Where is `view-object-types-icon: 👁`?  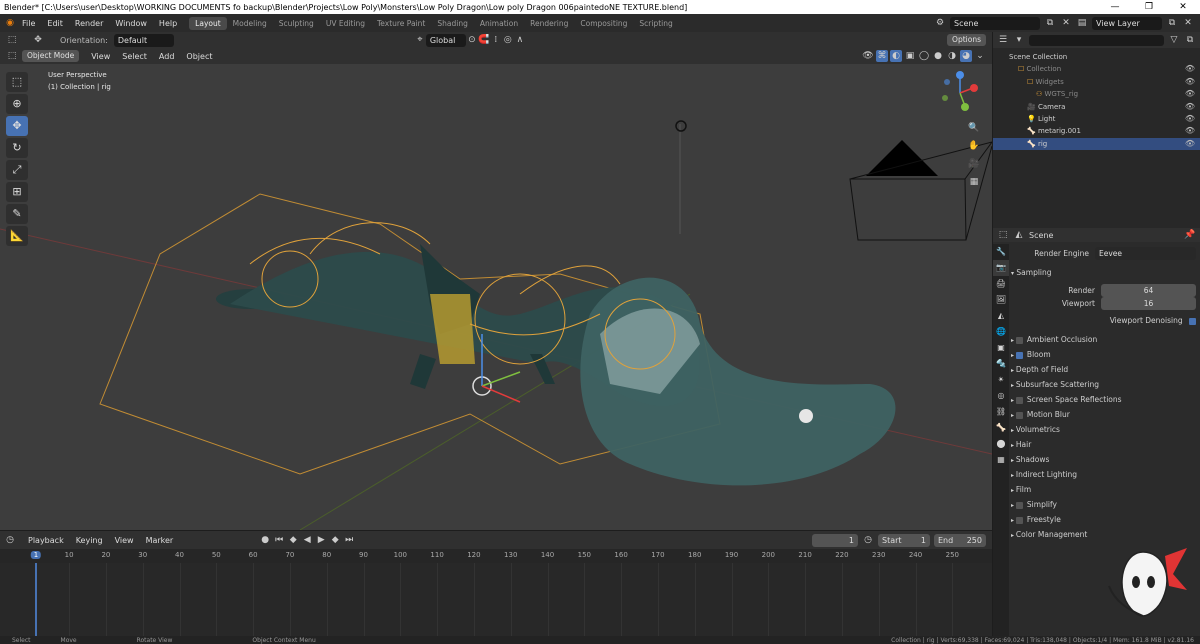
view-object-types-icon: 👁 is located at coordinates (868, 56).